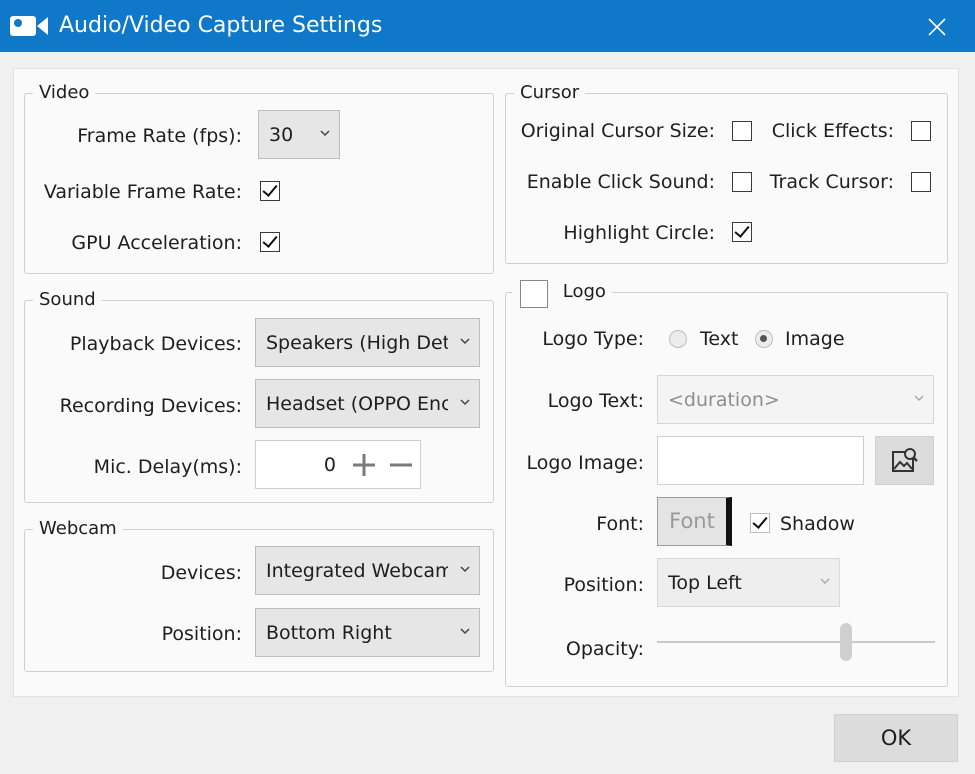  Describe the element at coordinates (896, 738) in the screenshot. I see `ok-button: OK` at that location.